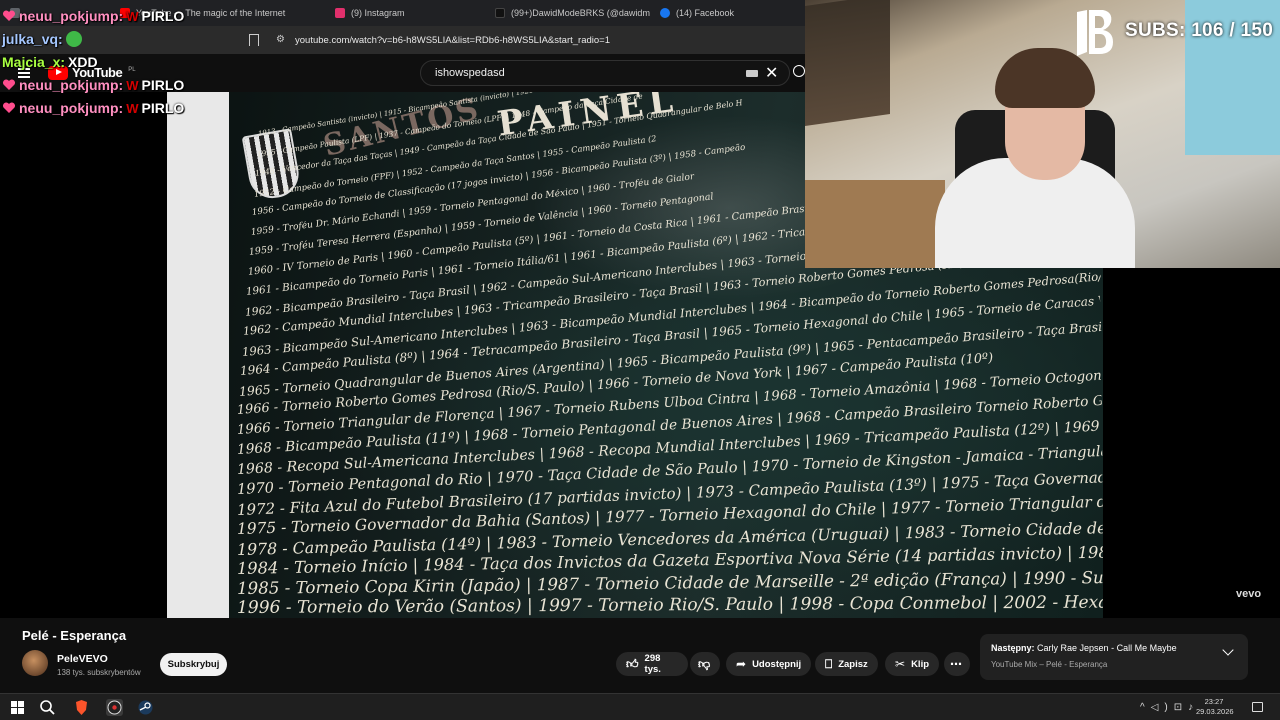 The width and height of the screenshot is (1280, 720). What do you see at coordinates (632, 663) in the screenshot?
I see `thumbs-up-icon: 👍︎` at bounding box center [632, 663].